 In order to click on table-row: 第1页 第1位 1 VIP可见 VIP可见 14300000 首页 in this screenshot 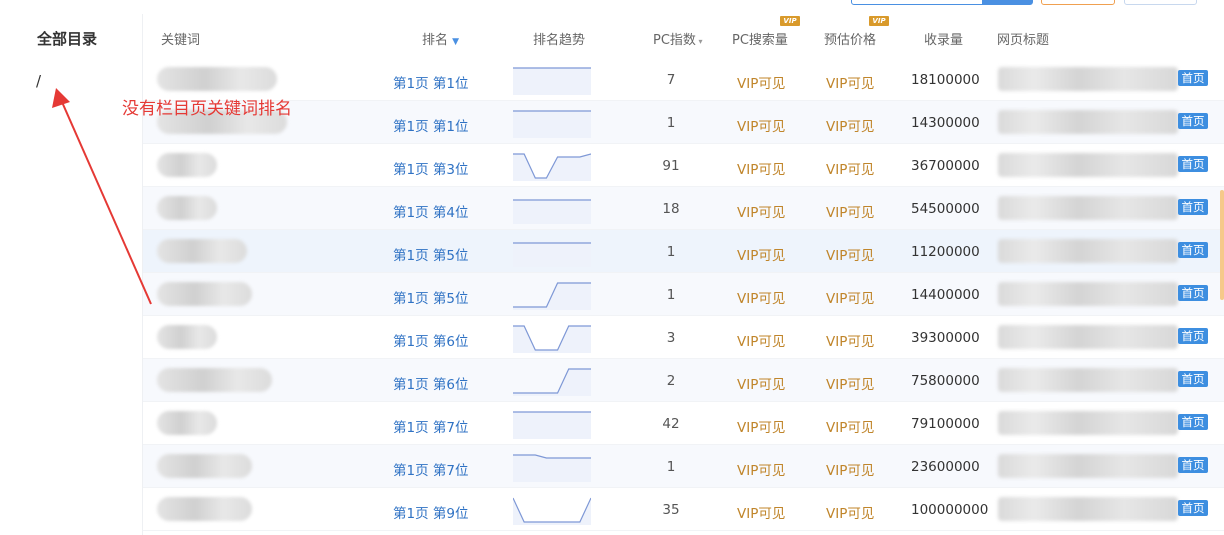, I will do `click(683, 122)`.